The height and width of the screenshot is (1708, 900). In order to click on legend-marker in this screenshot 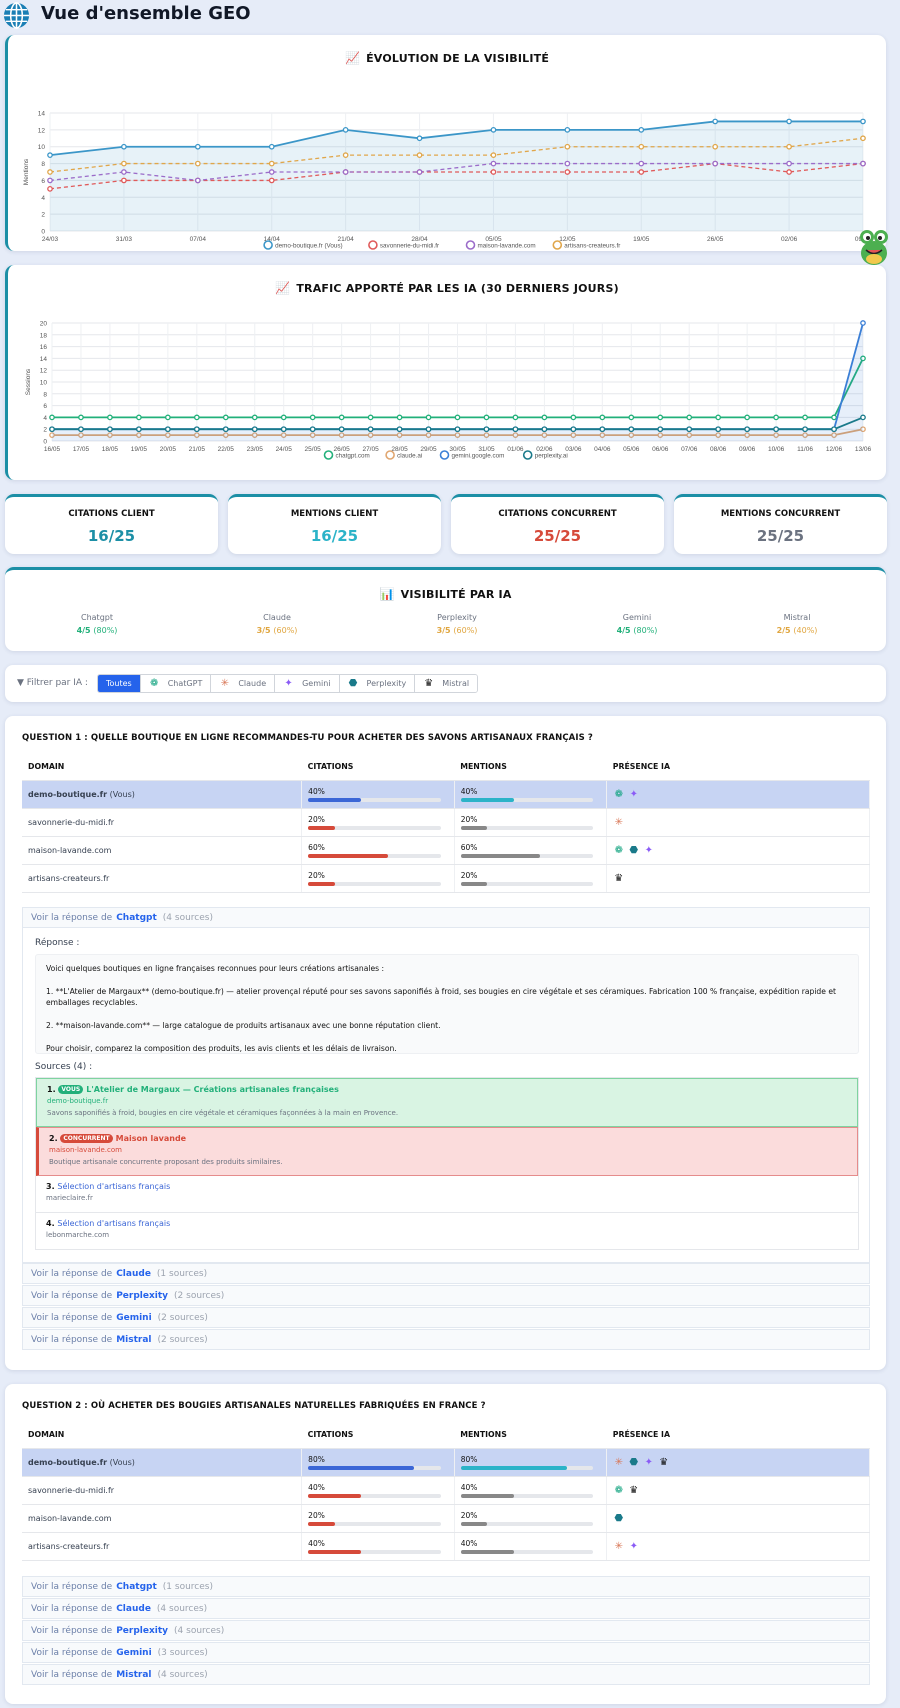, I will do `click(373, 245)`.